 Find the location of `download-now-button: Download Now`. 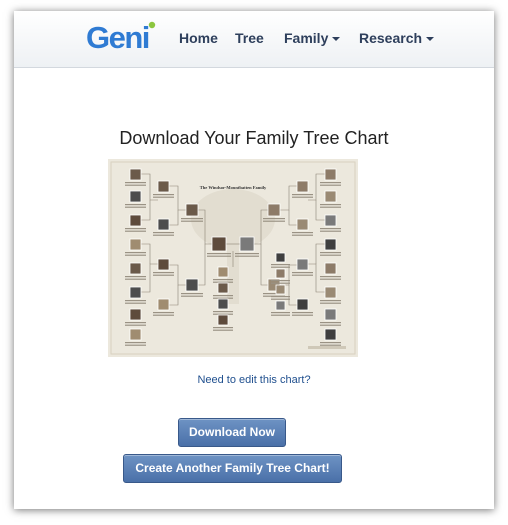

download-now-button: Download Now is located at coordinates (232, 432).